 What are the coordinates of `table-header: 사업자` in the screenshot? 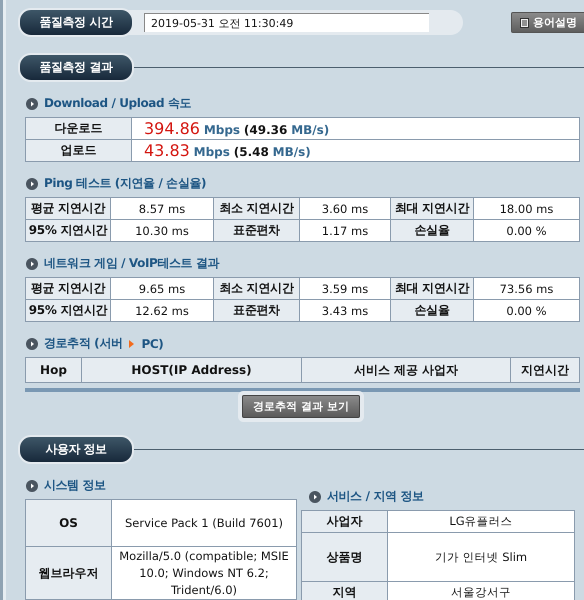 It's located at (345, 521).